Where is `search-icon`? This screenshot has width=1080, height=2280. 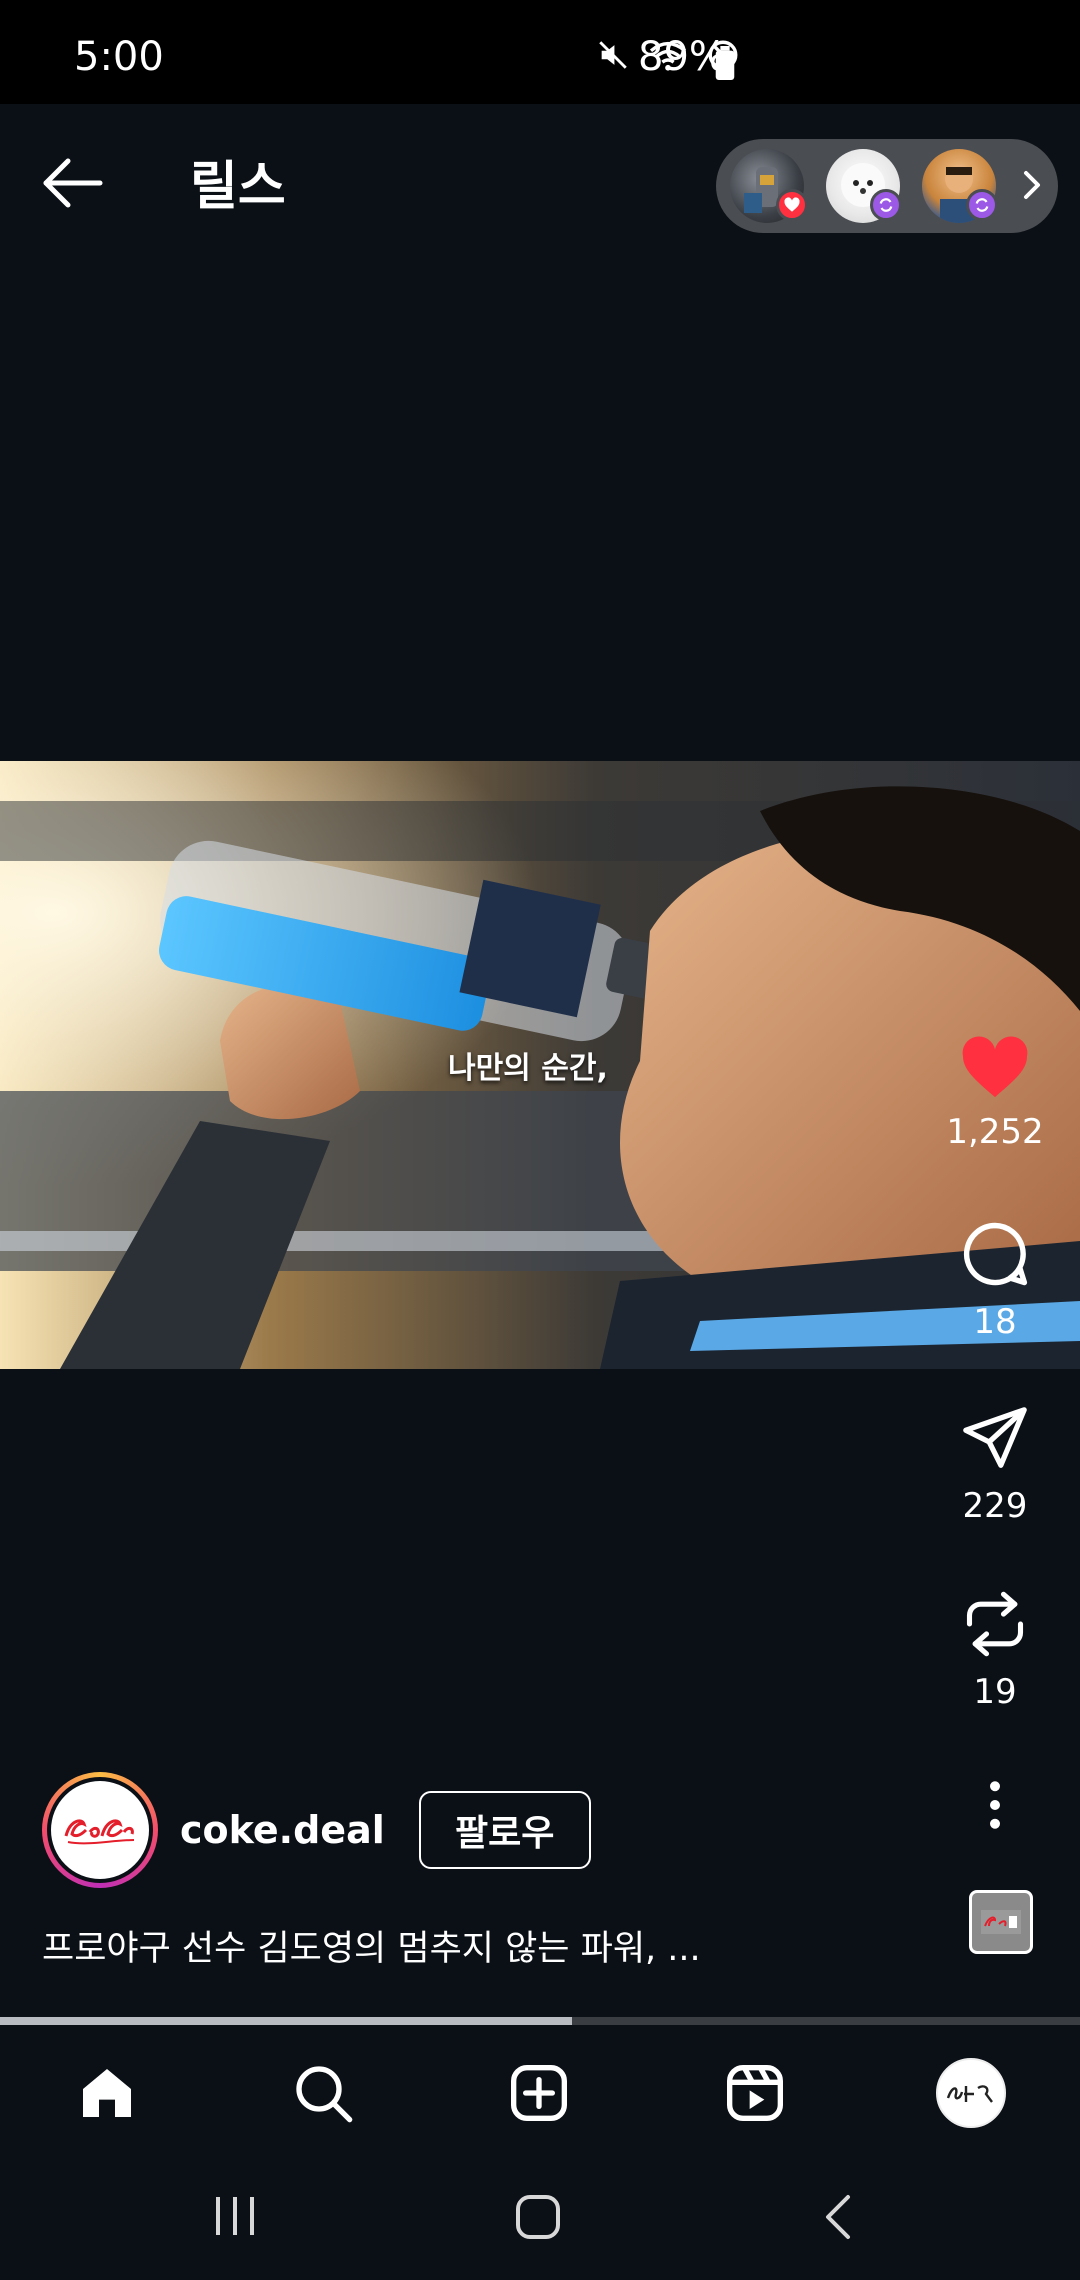 search-icon is located at coordinates (324, 2094).